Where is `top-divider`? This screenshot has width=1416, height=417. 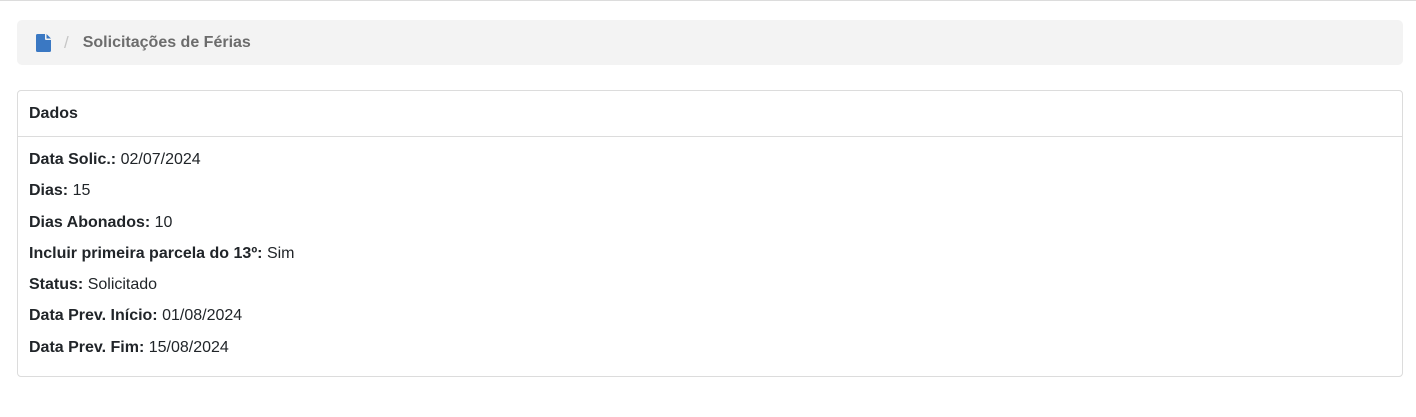
top-divider is located at coordinates (708, 0).